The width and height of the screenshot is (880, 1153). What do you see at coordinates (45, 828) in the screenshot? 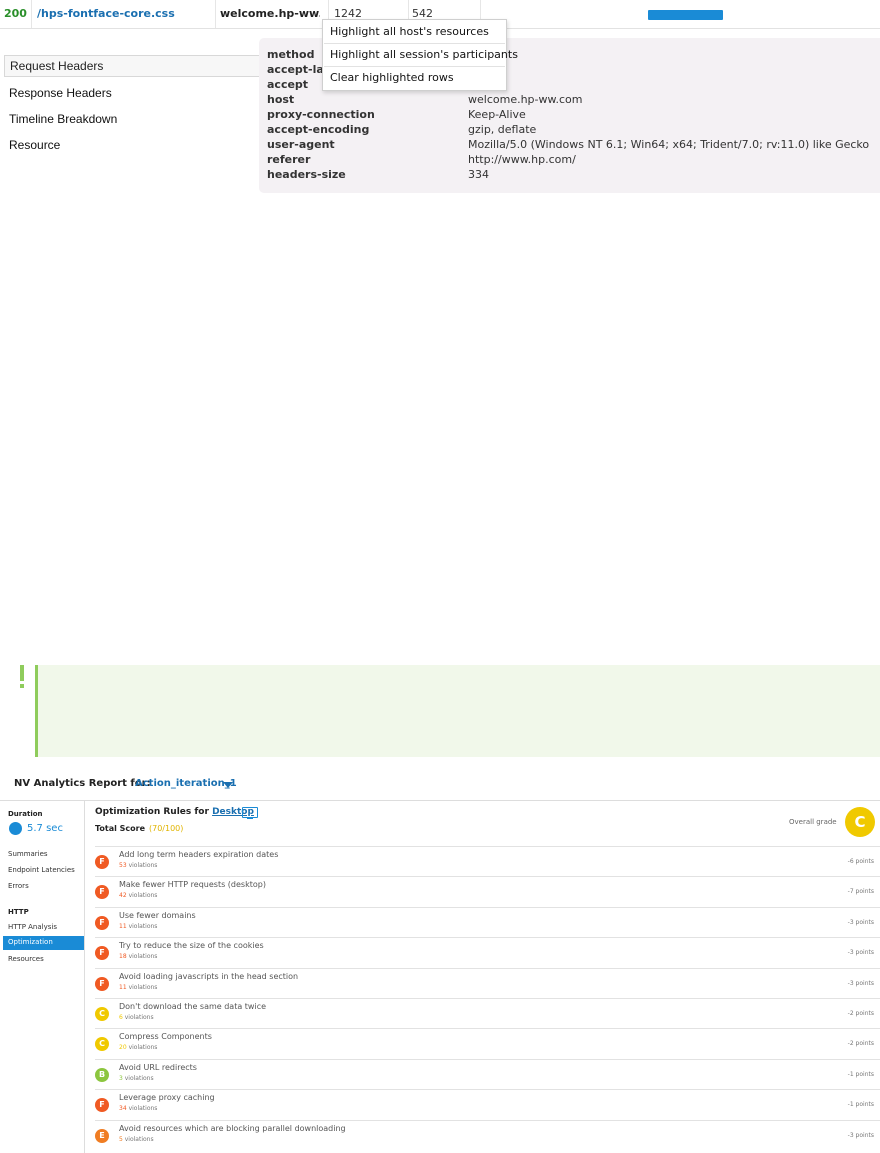
I see `duration-value: 5.7 sec` at bounding box center [45, 828].